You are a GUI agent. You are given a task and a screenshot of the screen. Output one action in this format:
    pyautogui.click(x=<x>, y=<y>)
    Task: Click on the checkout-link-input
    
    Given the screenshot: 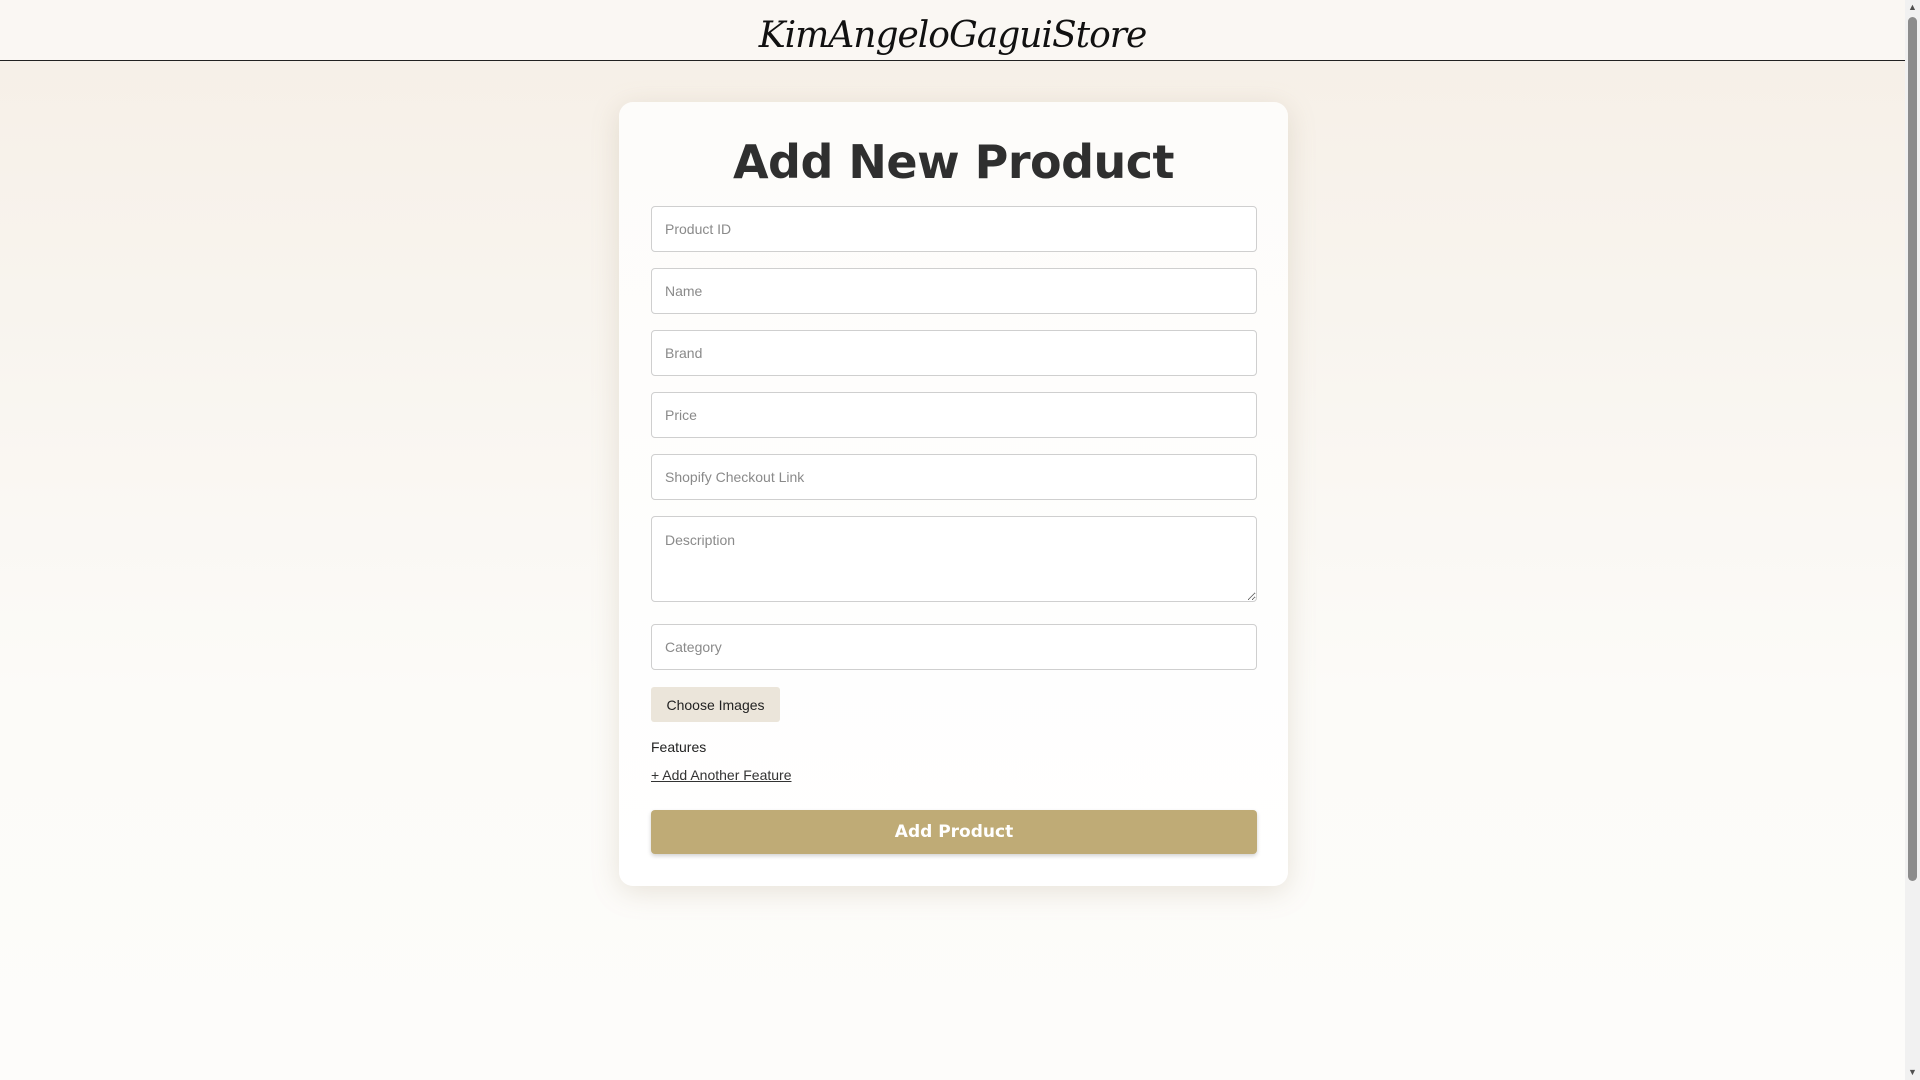 What is the action you would take?
    pyautogui.click(x=954, y=477)
    